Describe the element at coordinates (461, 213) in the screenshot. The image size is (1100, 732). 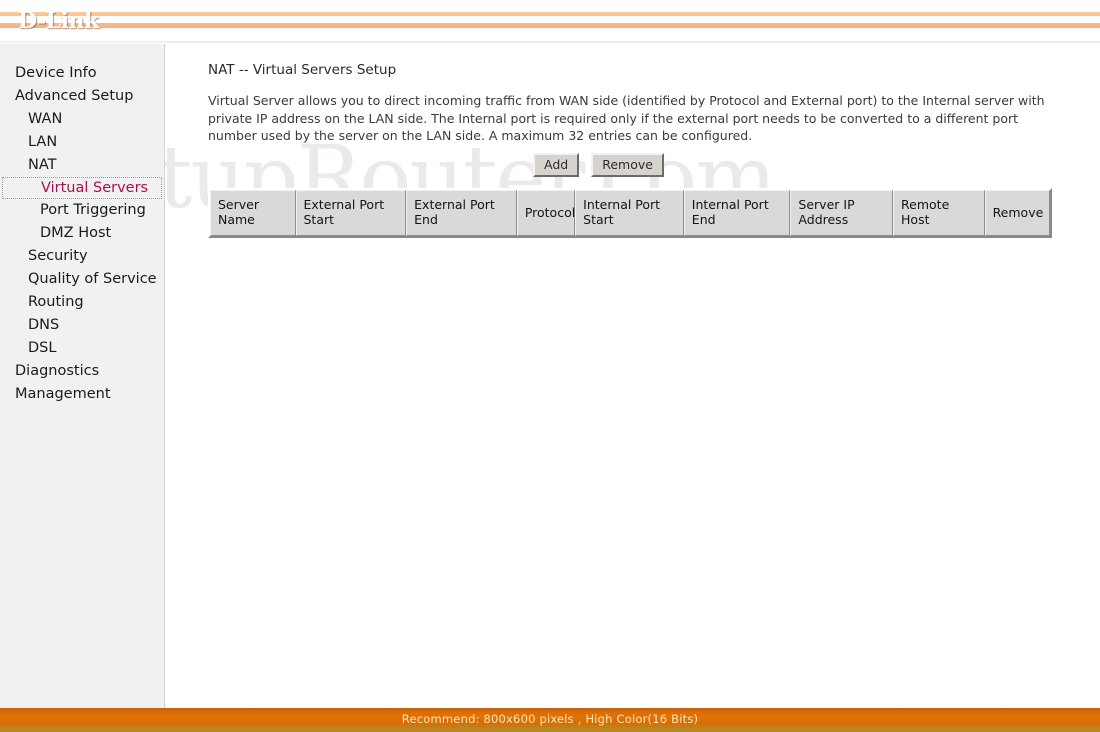
I see `column-header-external-port-end: External Port End` at that location.